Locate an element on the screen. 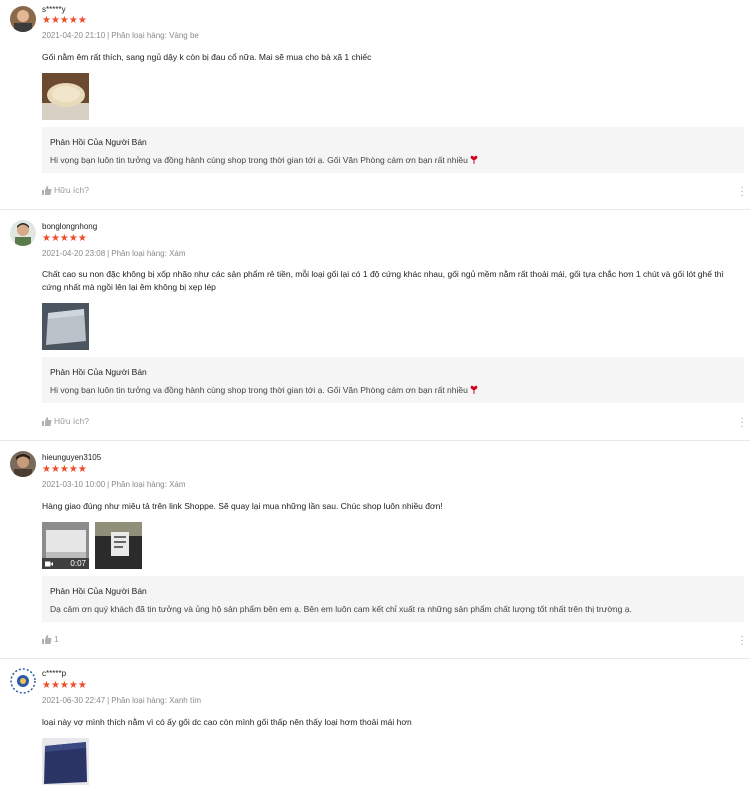  review-datetime: 2021-06-30 22:47 is located at coordinates (74, 700).